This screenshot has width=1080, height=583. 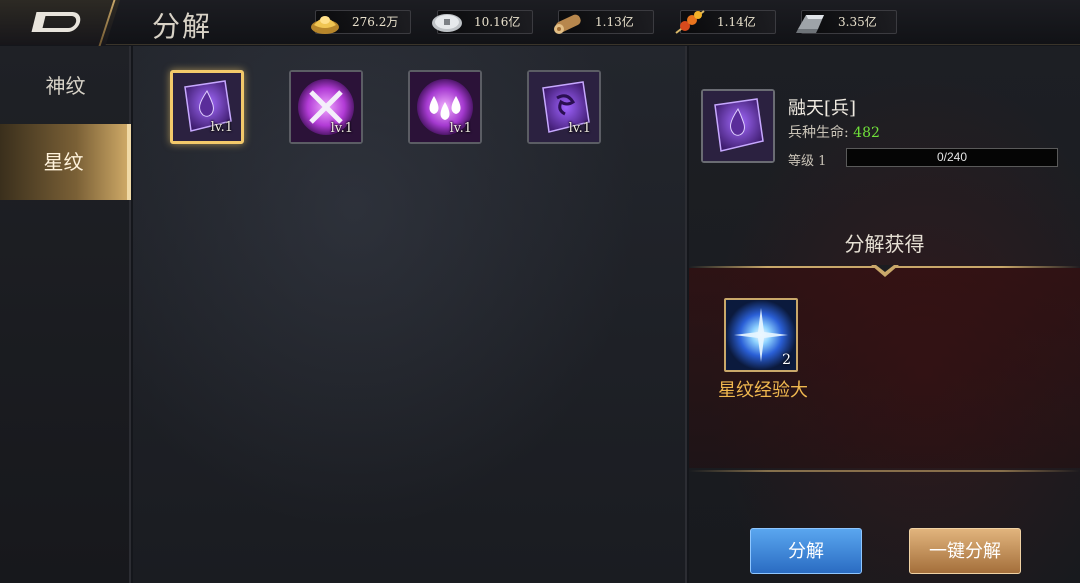 I want to click on resource-wood: 1.13亿, so click(x=604, y=22).